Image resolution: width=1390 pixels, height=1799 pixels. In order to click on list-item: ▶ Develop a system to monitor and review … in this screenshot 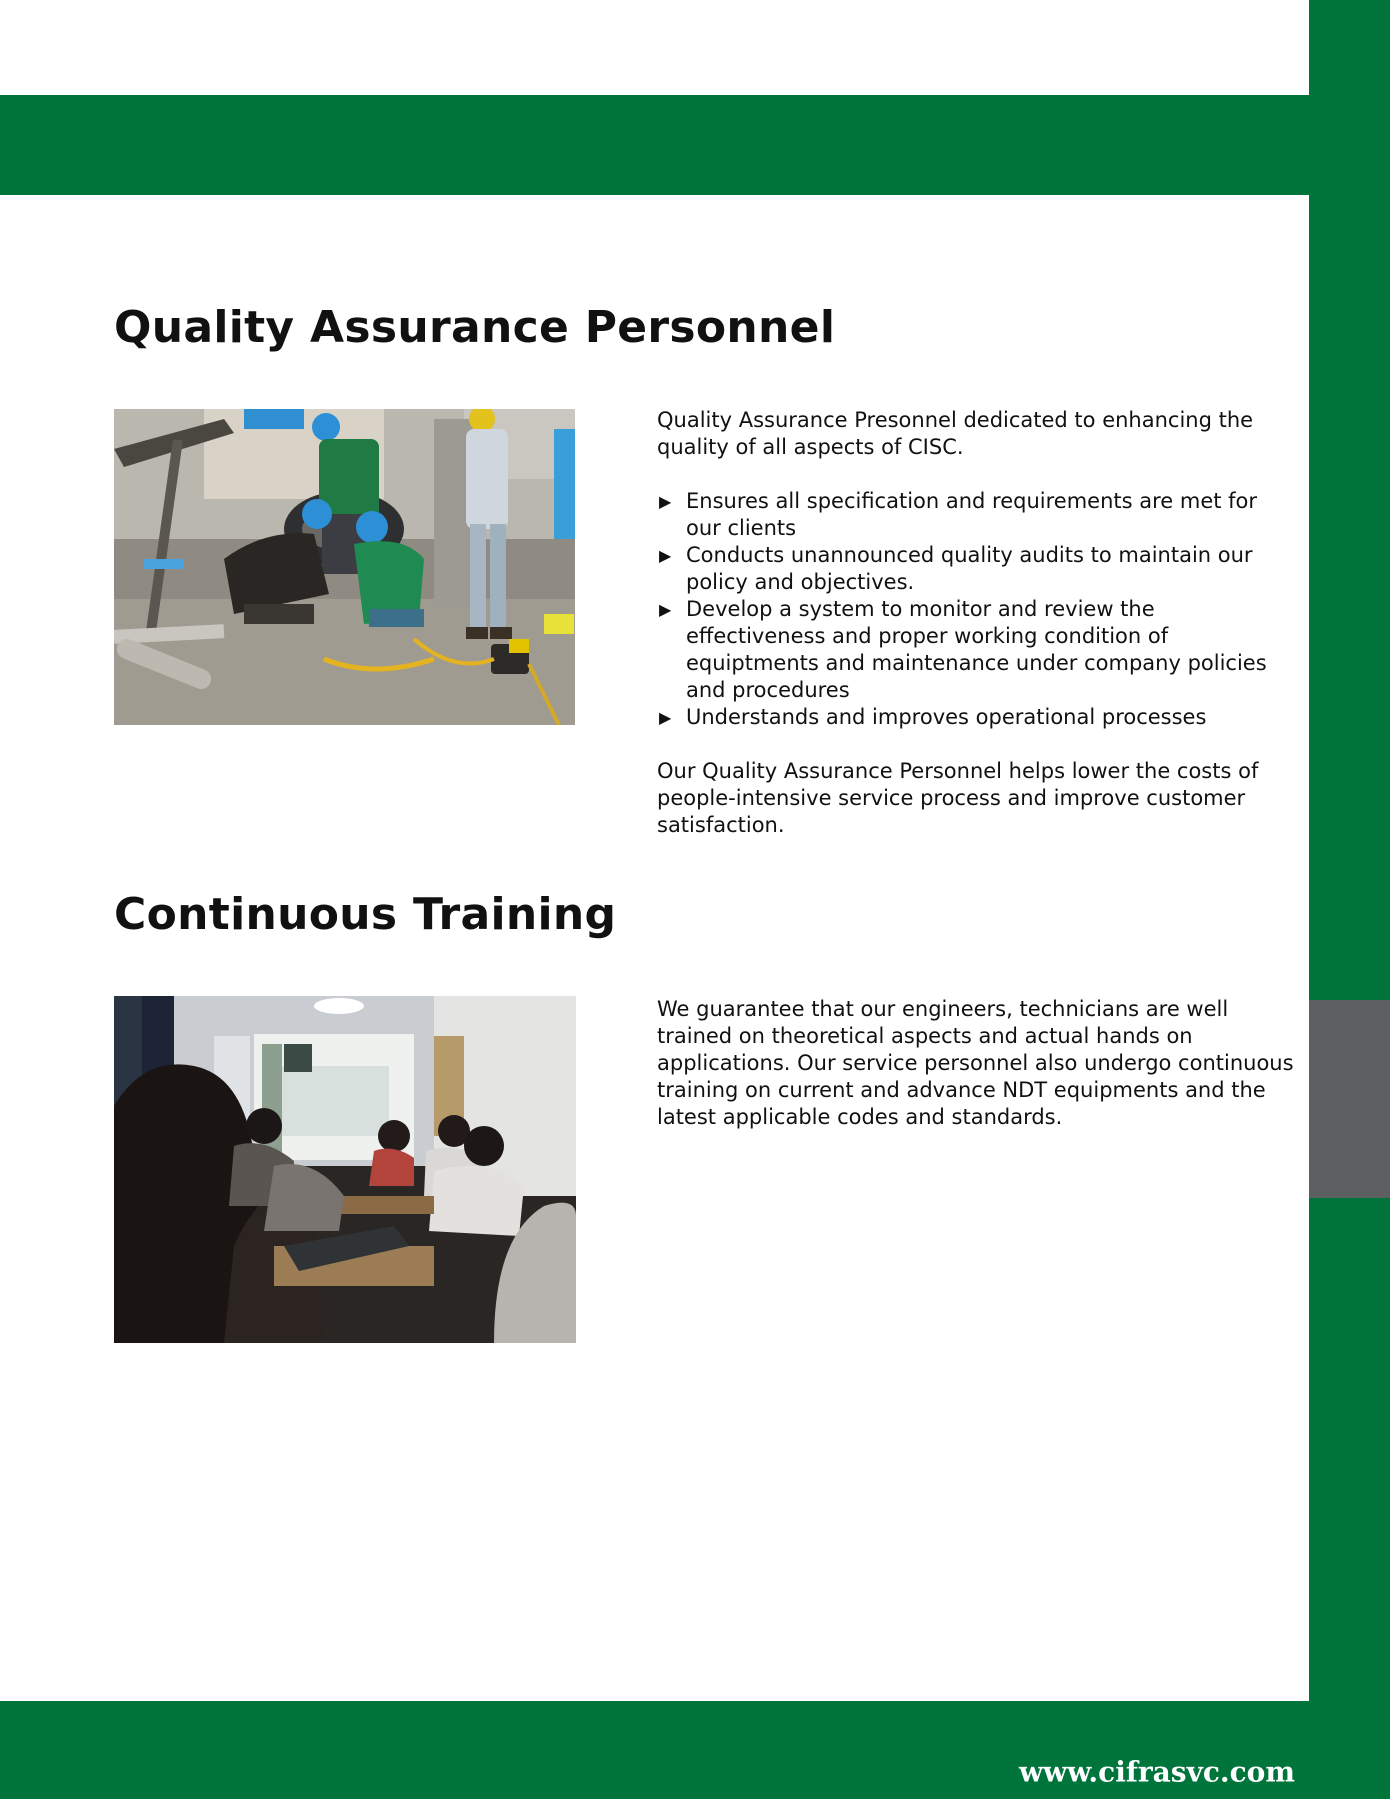, I will do `click(963, 649)`.